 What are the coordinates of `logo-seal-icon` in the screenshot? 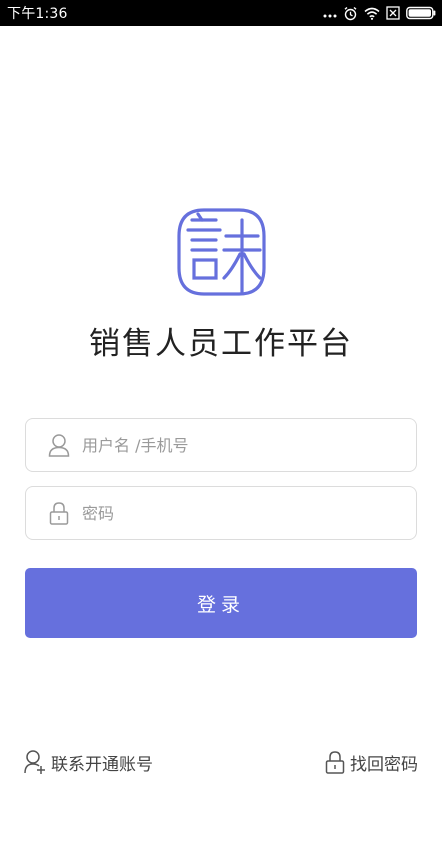 It's located at (221, 252).